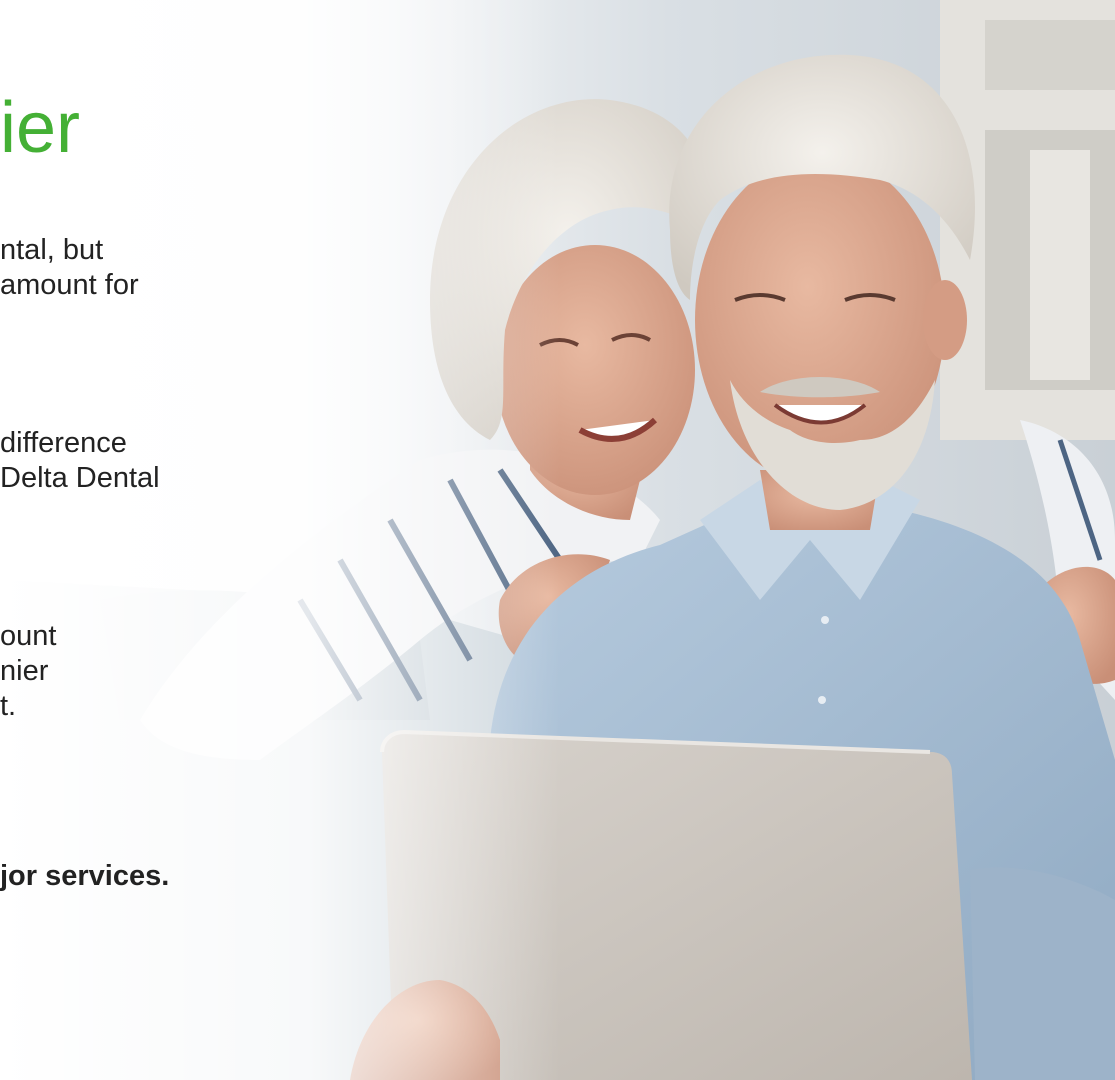 This screenshot has height=1080, width=1115. What do you see at coordinates (8, 706) in the screenshot?
I see `paragraph-3-line-3: t.` at bounding box center [8, 706].